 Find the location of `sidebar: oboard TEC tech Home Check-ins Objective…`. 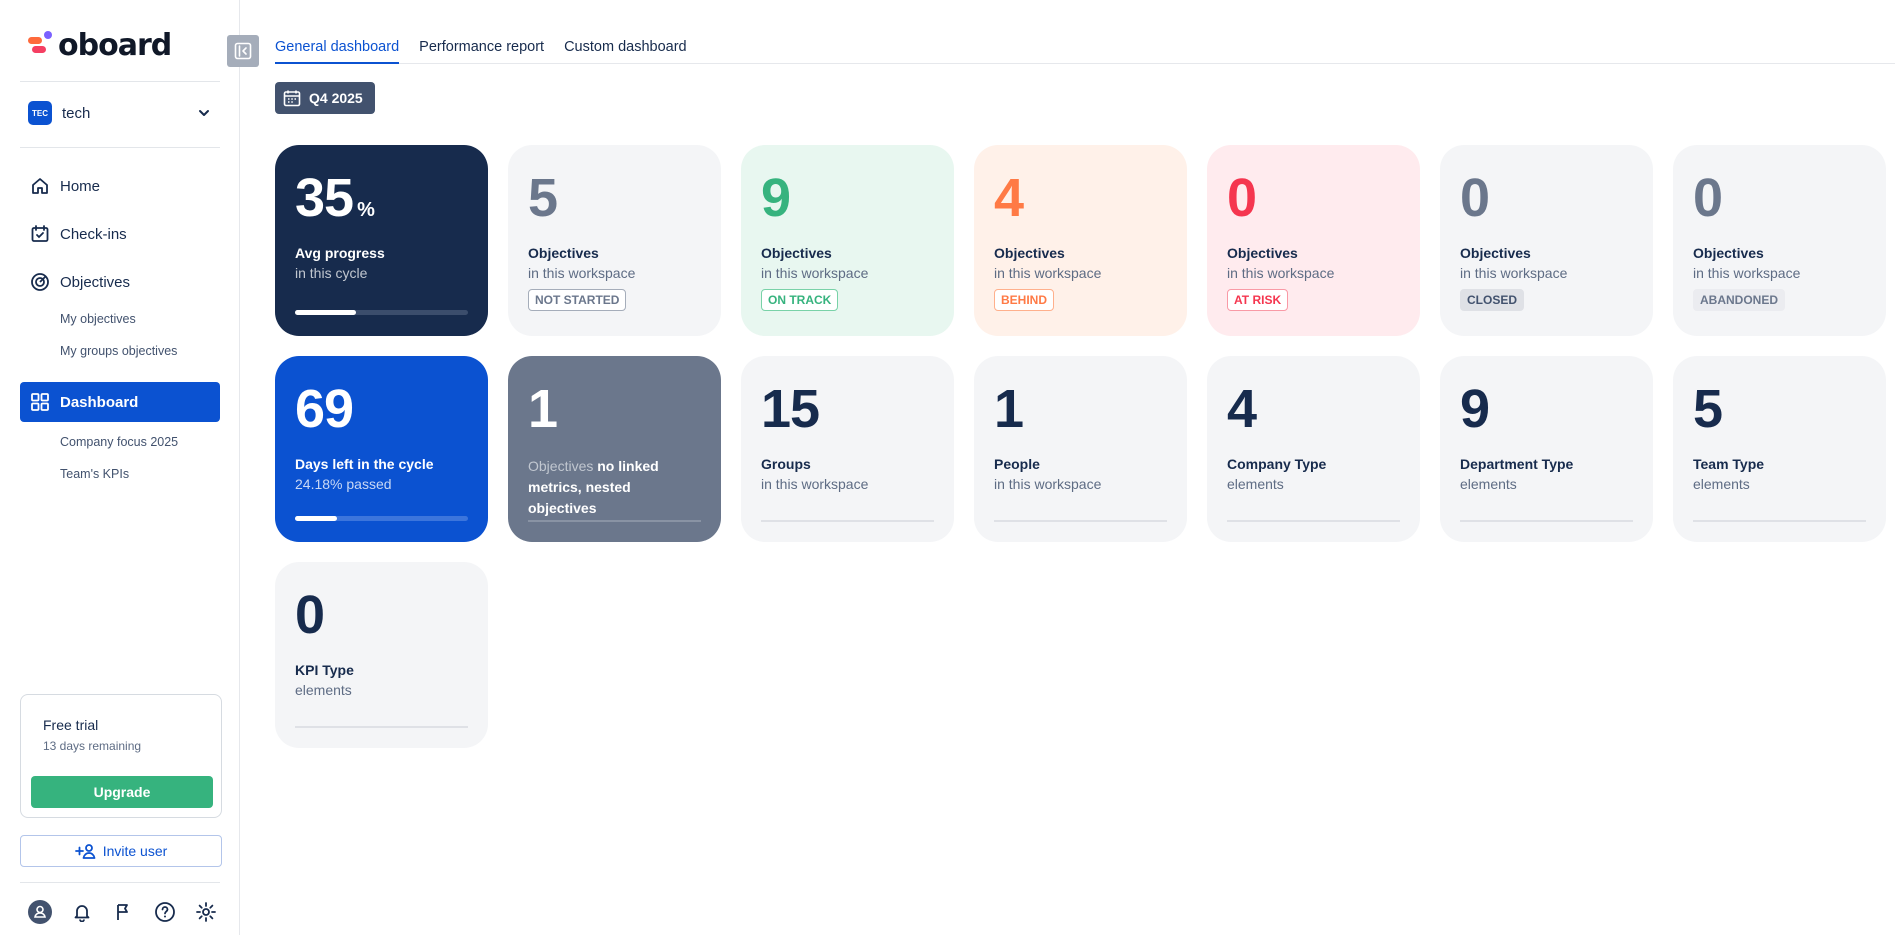

sidebar: oboard TEC tech Home Check-ins Objective… is located at coordinates (120, 467).